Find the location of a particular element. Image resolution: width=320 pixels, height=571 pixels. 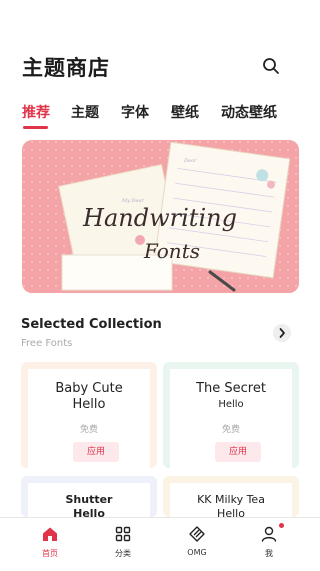

active-tab-indicator is located at coordinates (35, 127).